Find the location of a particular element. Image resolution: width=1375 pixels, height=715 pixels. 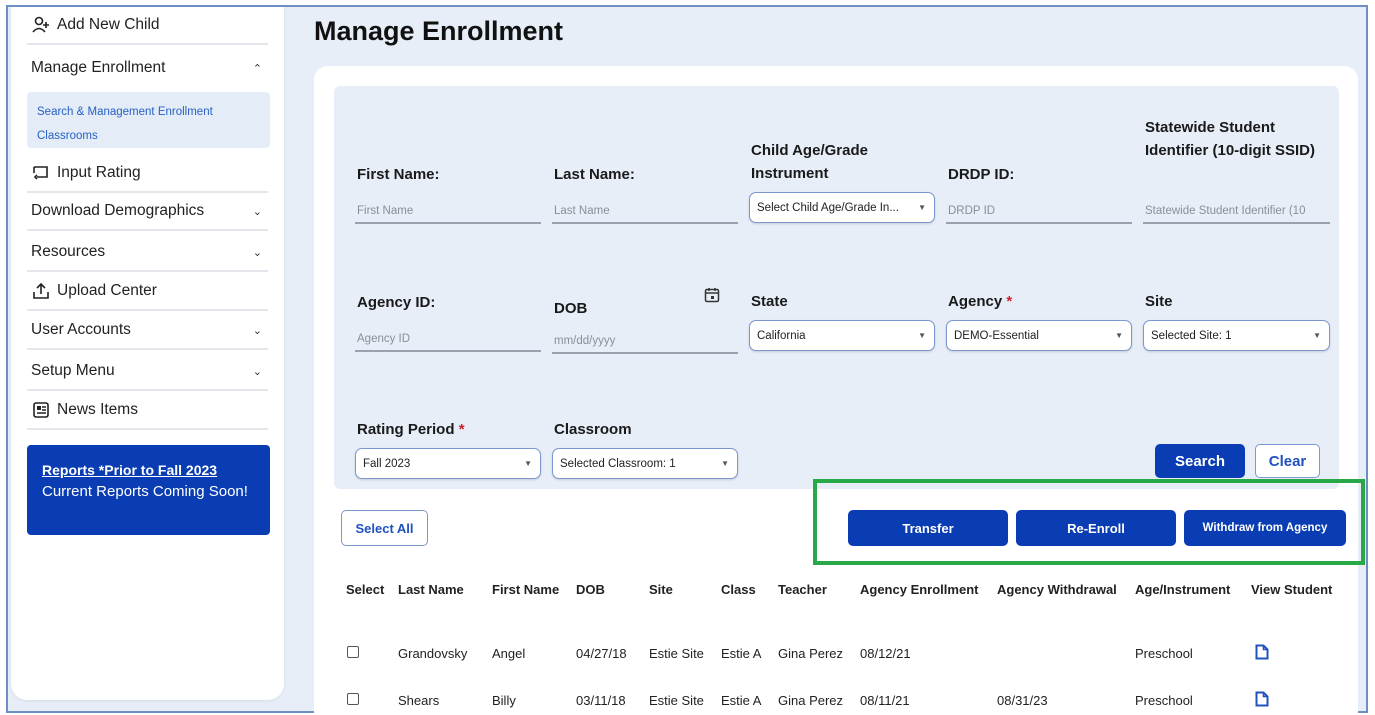

classroom-label: Classroom is located at coordinates (593, 429).